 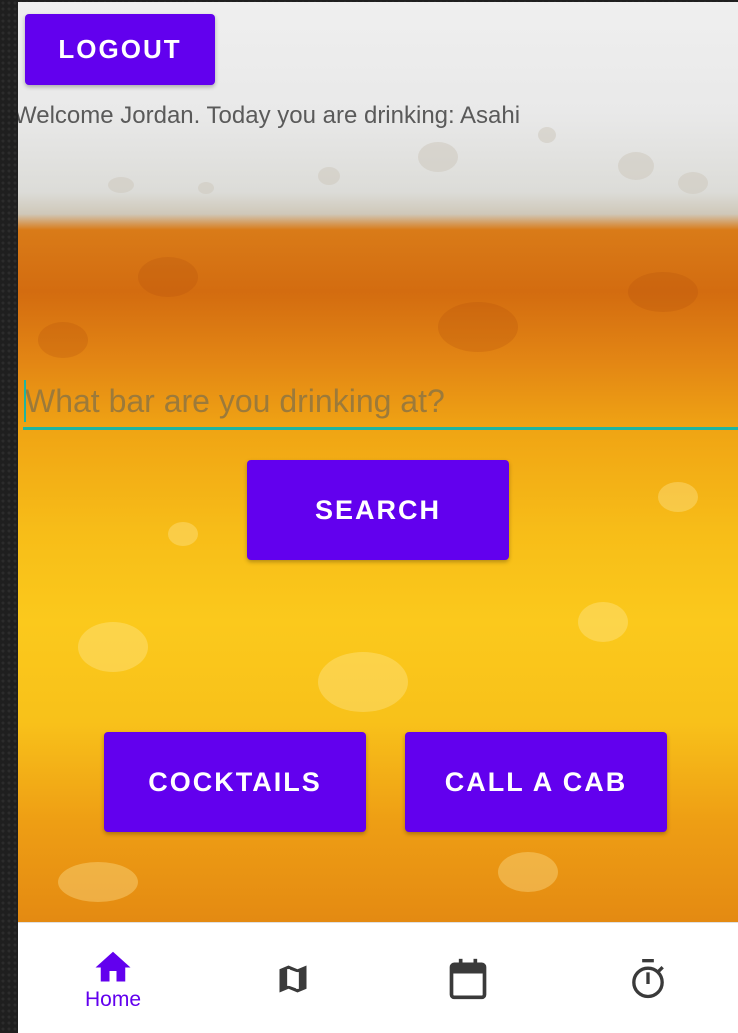 What do you see at coordinates (25, 401) in the screenshot?
I see `text-cursor` at bounding box center [25, 401].